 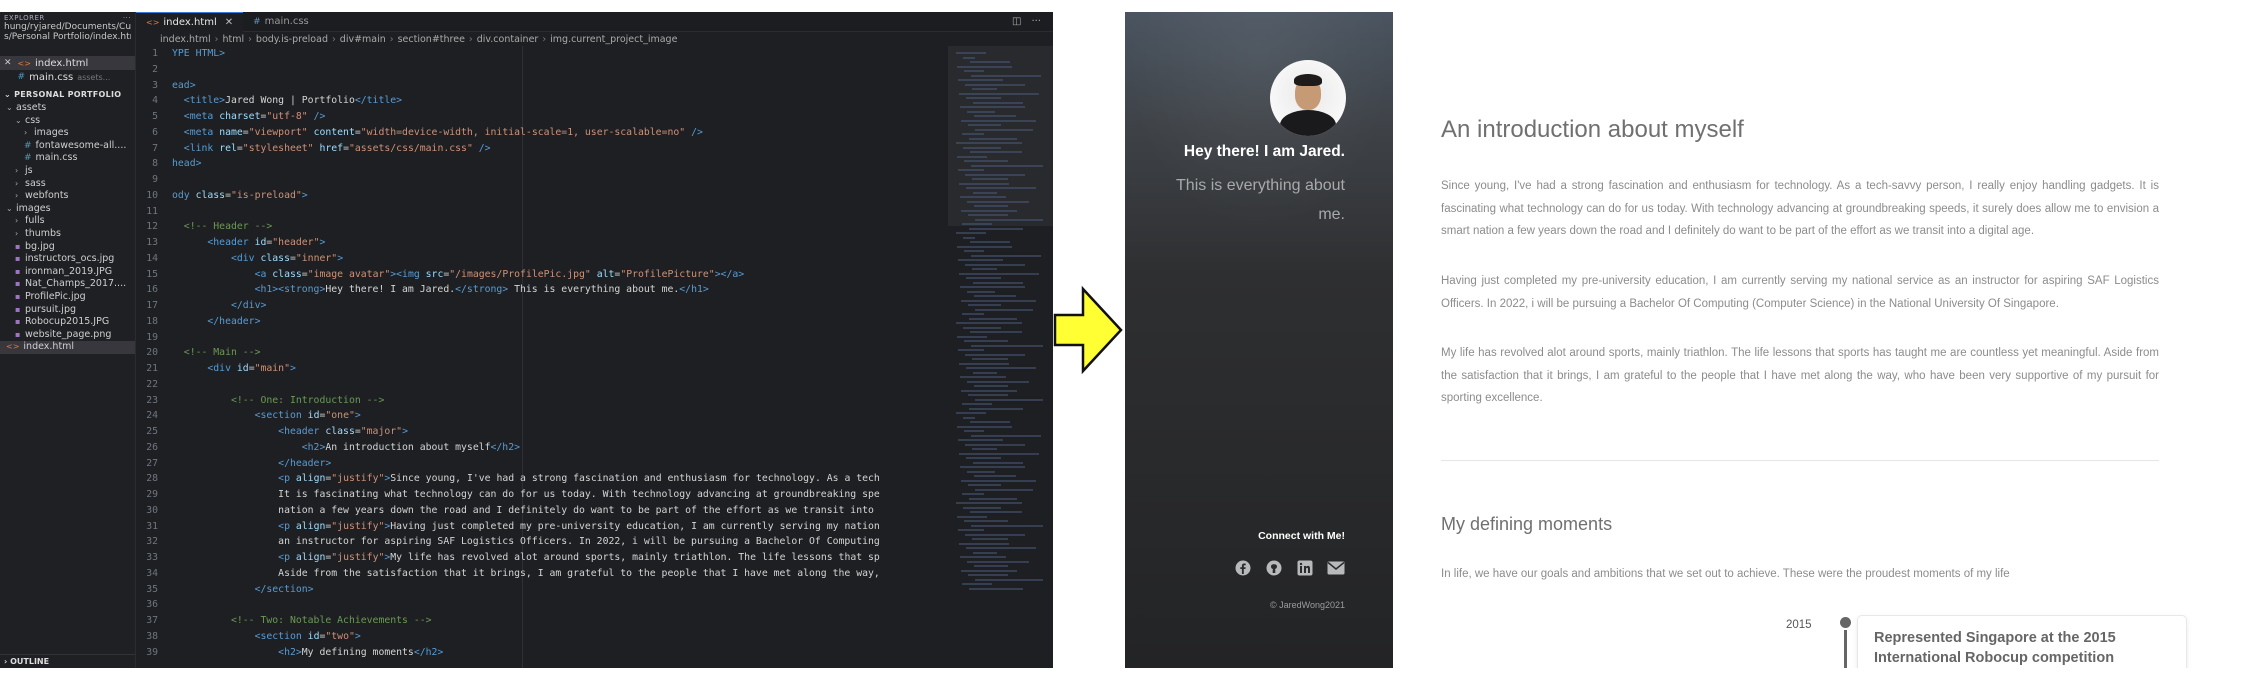 I want to click on tree-file: ▪ bg.jpg, so click(x=67, y=247).